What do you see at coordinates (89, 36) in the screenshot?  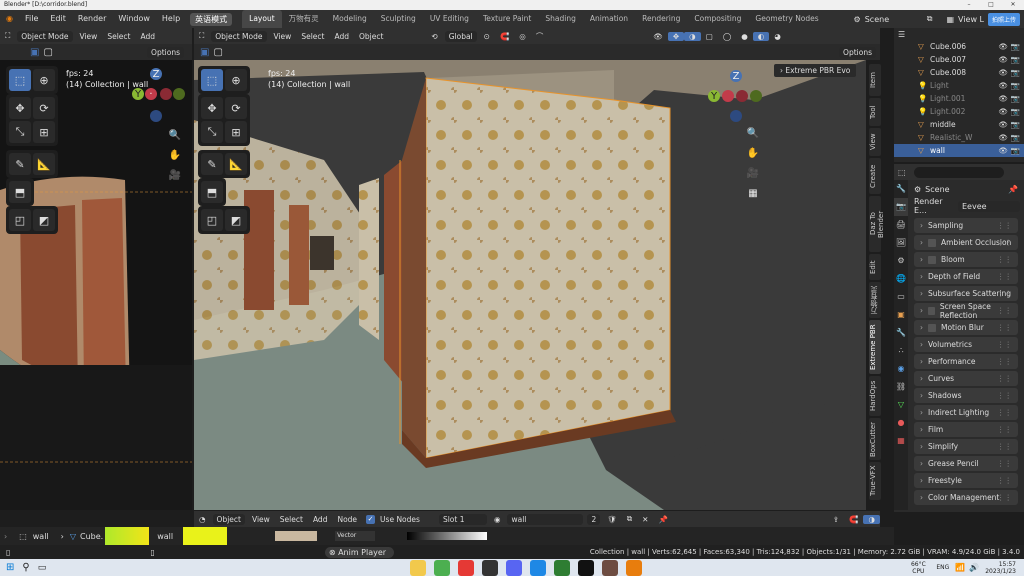 I see `left-view-menu: View` at bounding box center [89, 36].